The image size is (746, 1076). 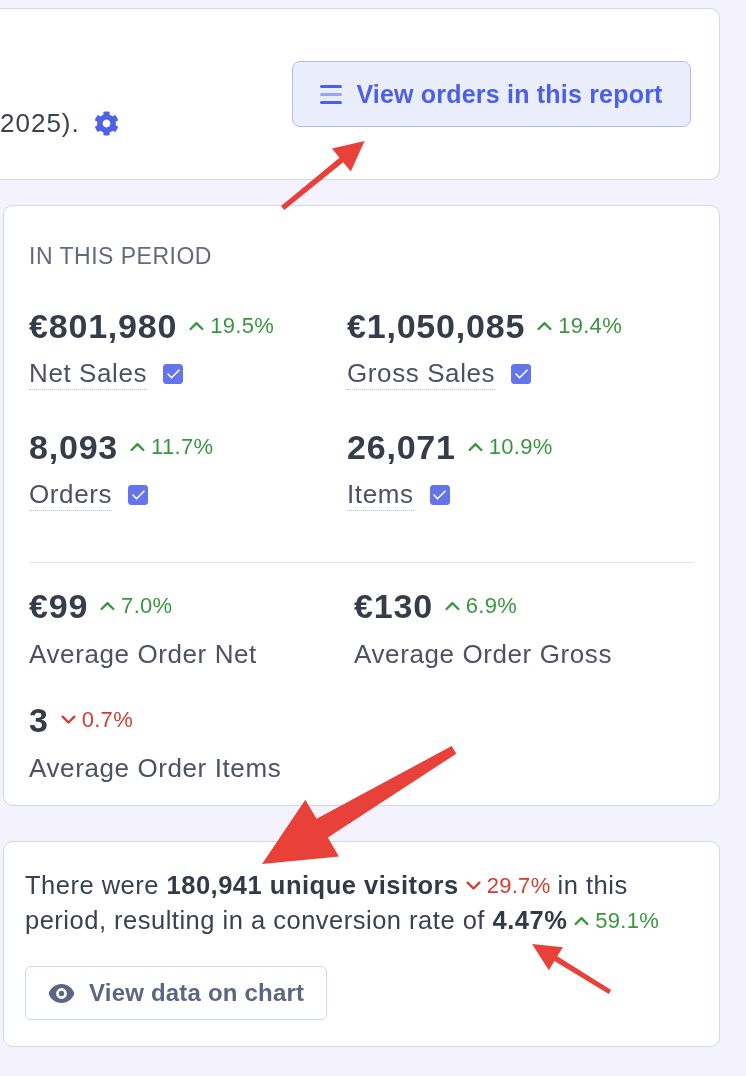 I want to click on change-percentage: 19.5%, so click(x=242, y=326).